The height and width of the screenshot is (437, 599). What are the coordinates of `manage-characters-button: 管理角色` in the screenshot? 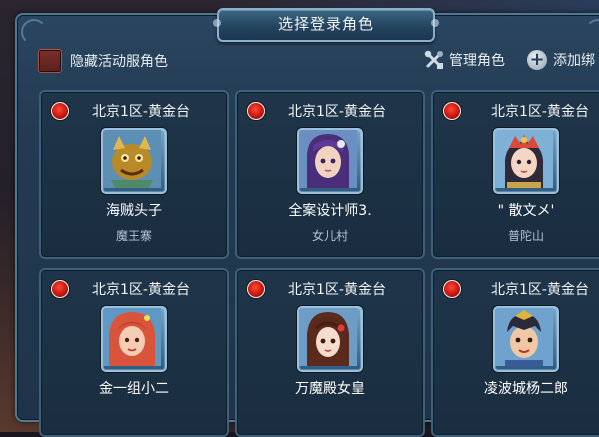 It's located at (464, 60).